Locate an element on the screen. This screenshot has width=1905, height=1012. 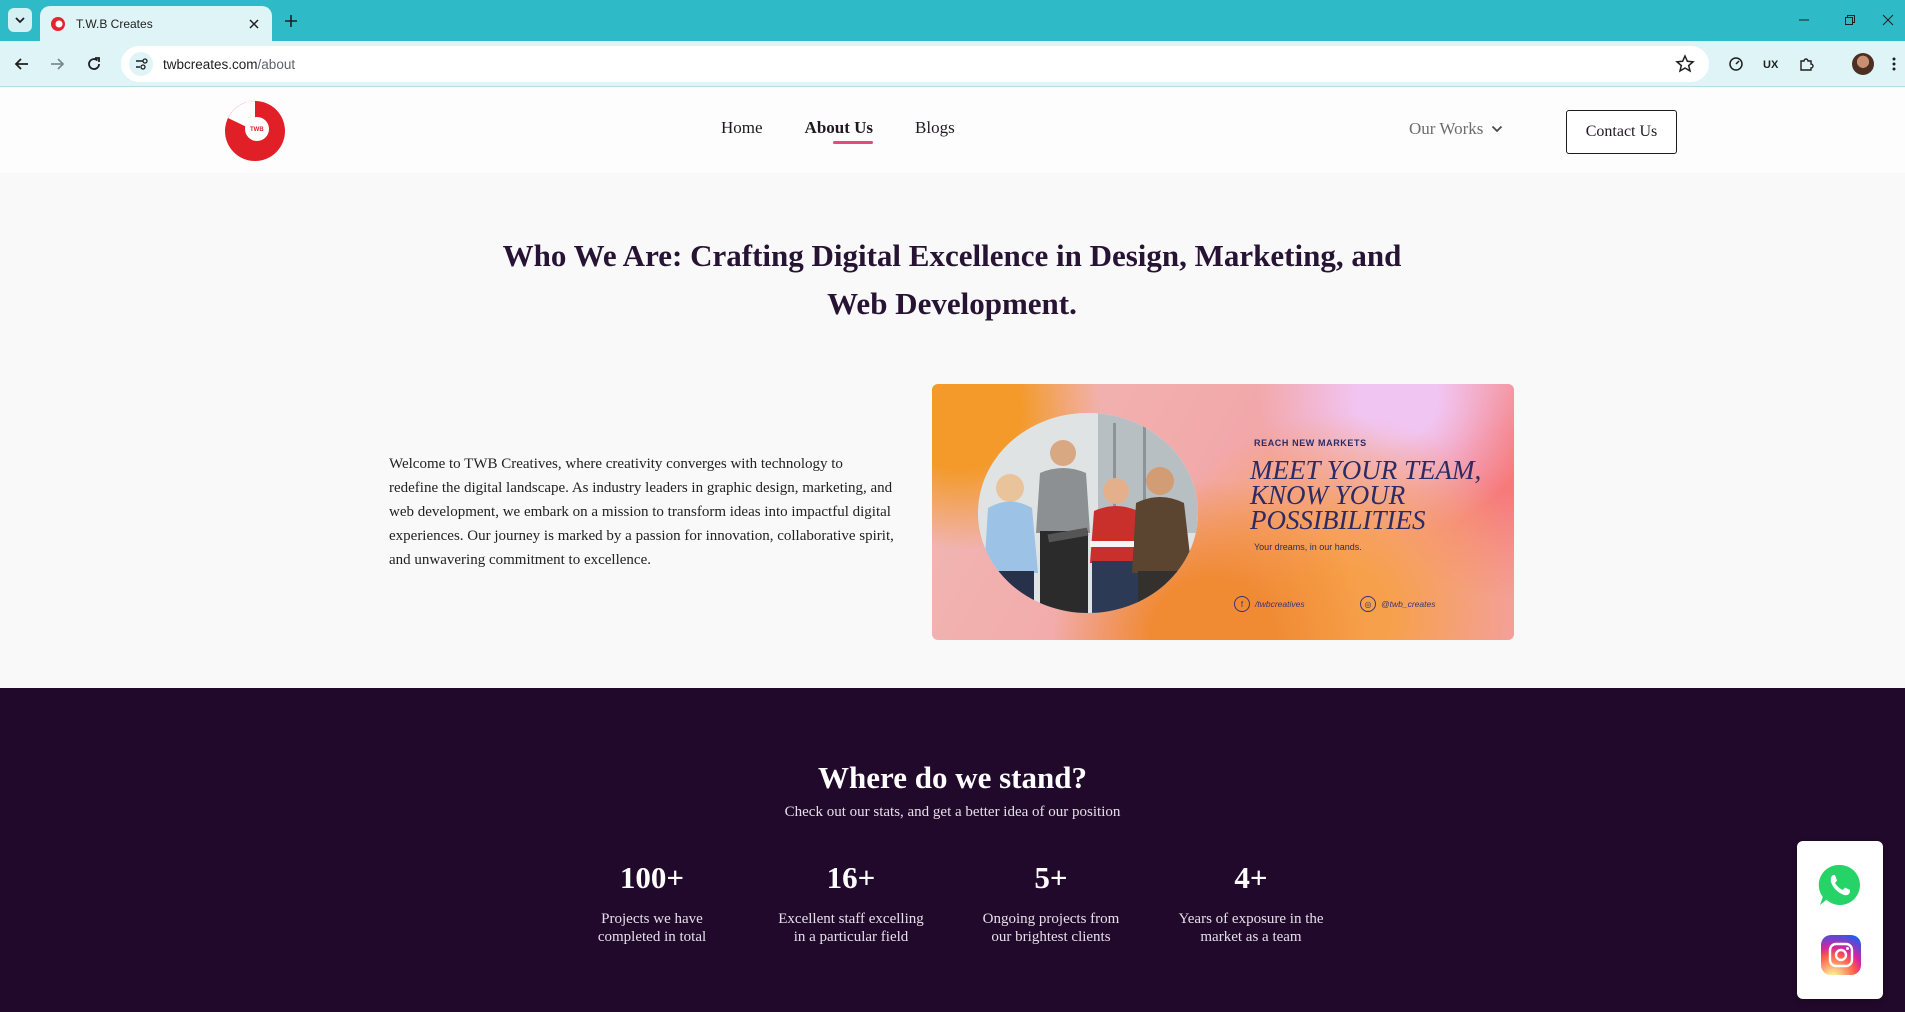
contact-us-button: Contact Us is located at coordinates (1621, 132).